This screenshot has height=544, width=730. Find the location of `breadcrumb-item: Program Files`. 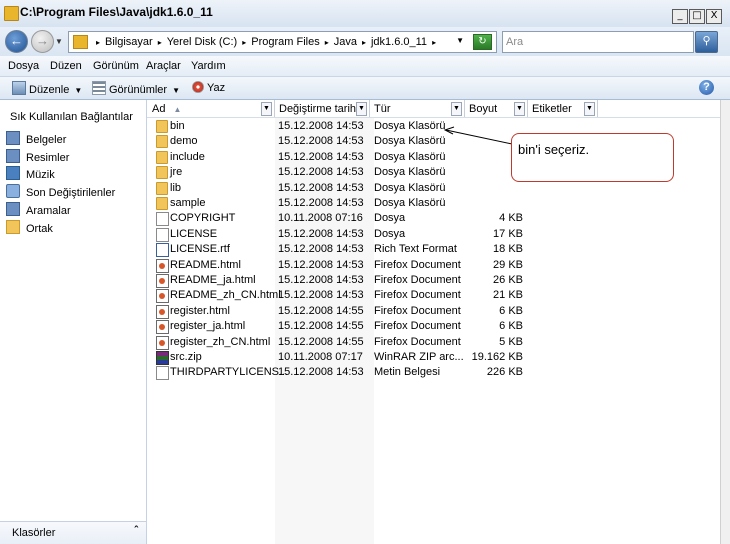

breadcrumb-item: Program Files is located at coordinates (285, 42).